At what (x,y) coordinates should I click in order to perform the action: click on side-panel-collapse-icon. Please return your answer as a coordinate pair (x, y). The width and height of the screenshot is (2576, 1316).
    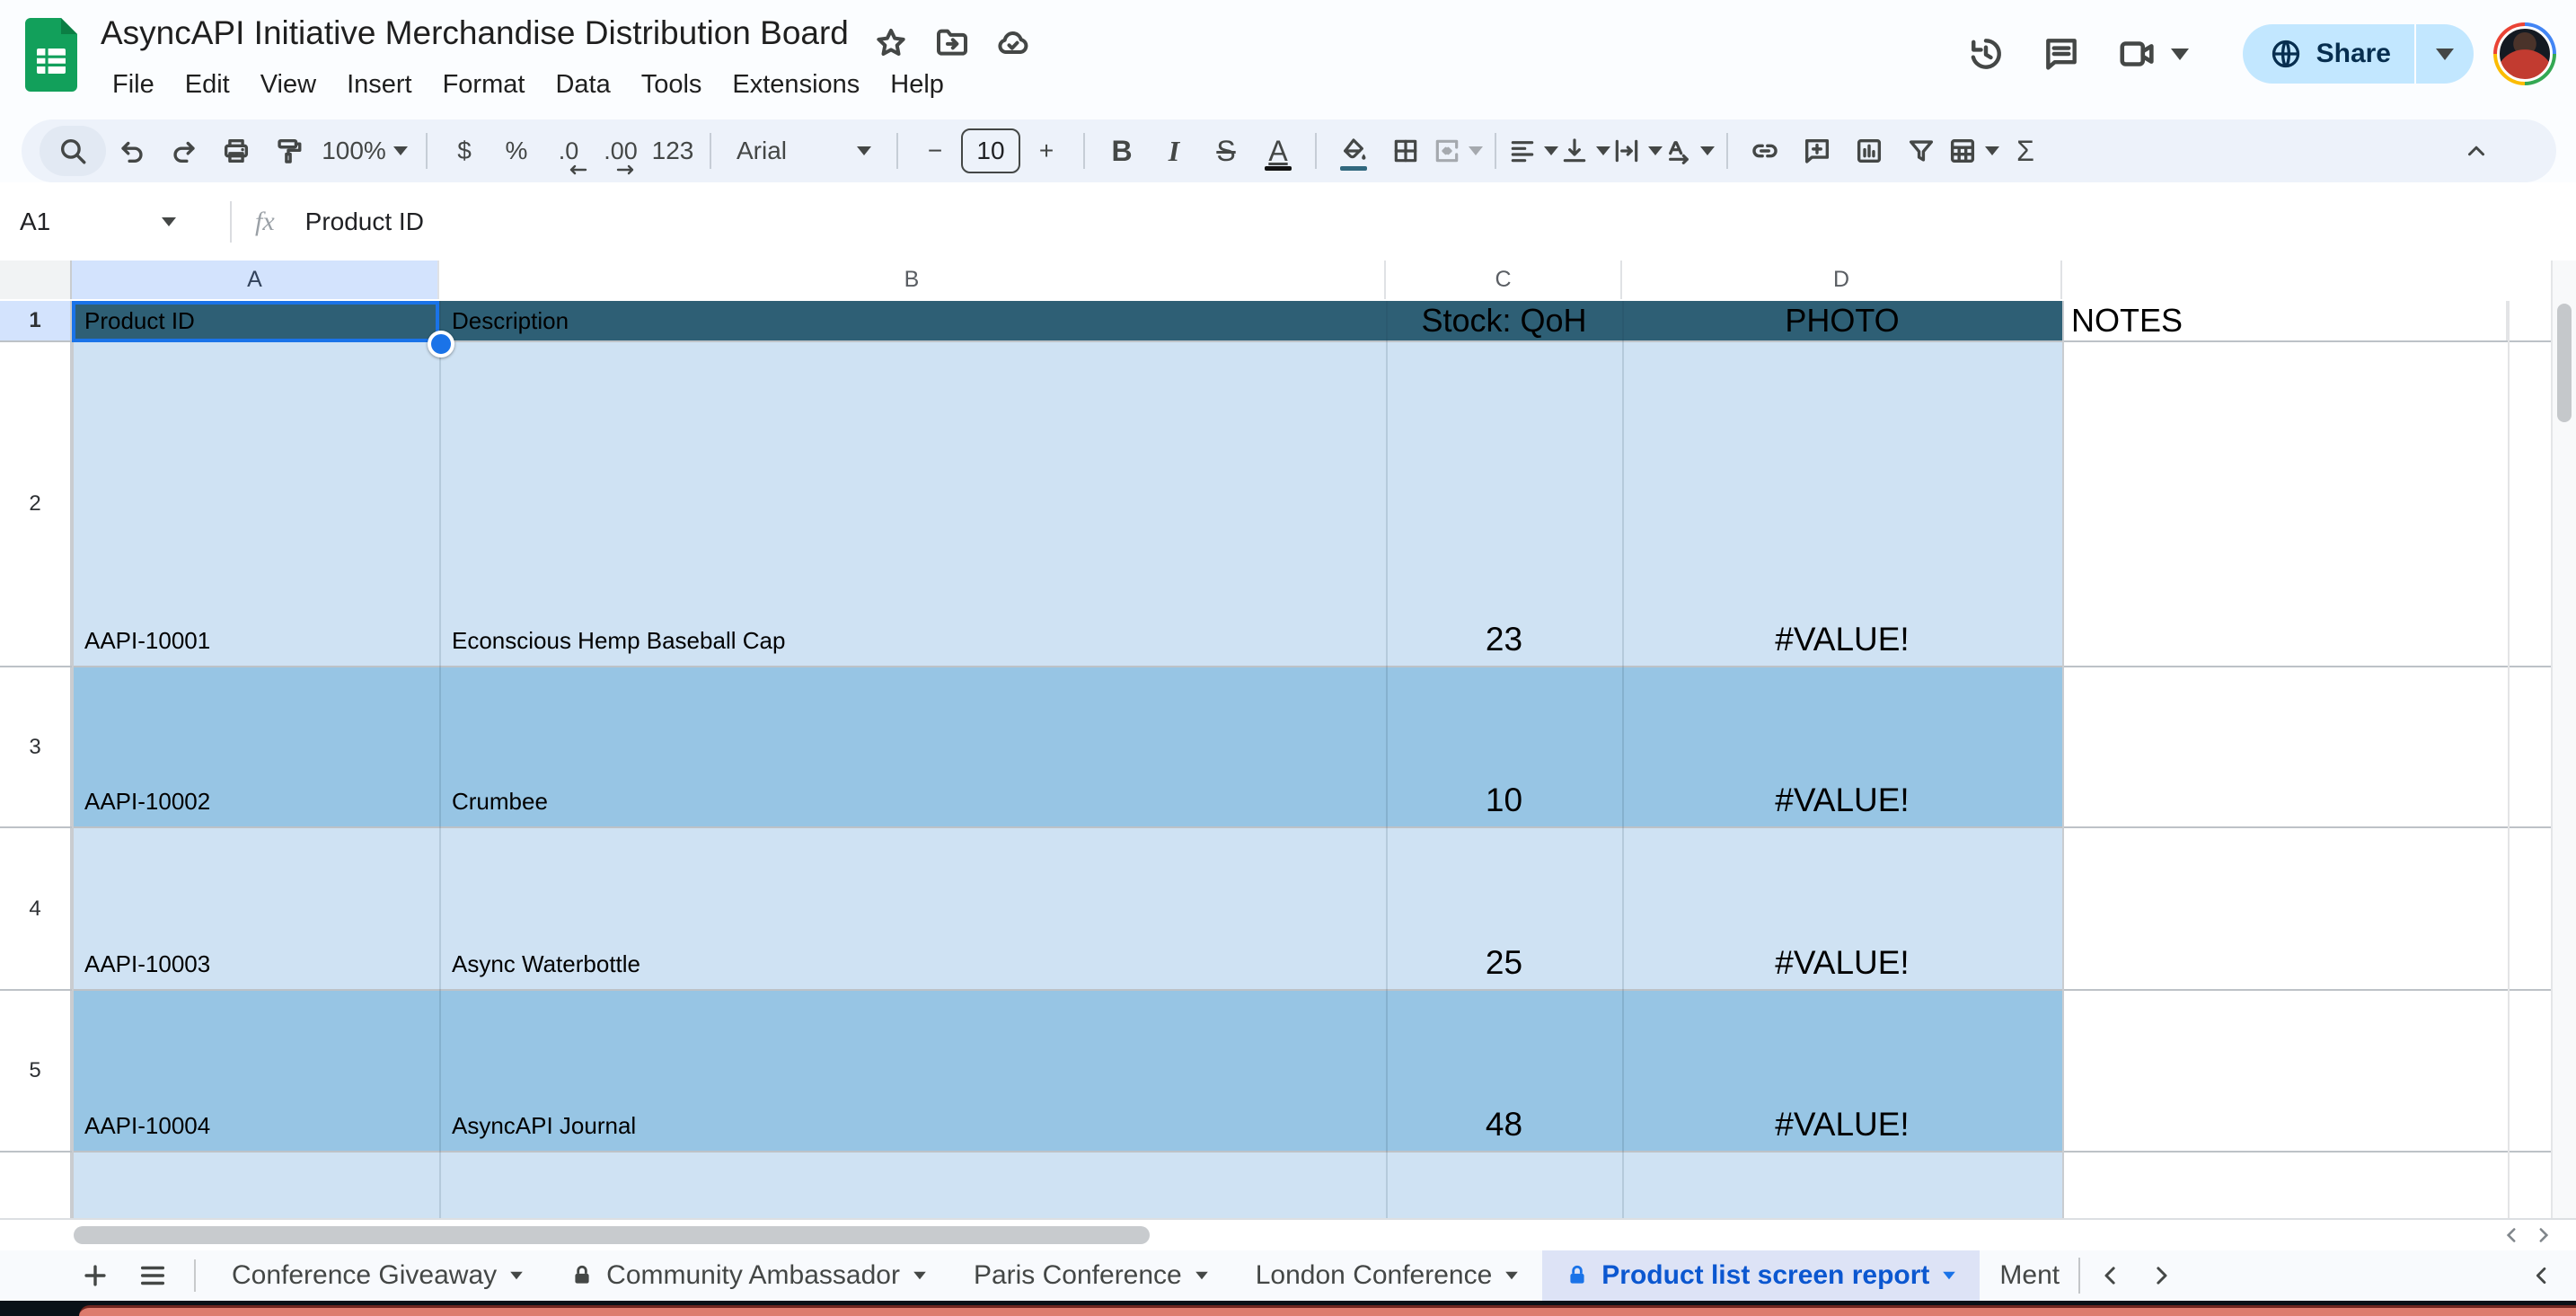
    Looking at the image, I should click on (2542, 1275).